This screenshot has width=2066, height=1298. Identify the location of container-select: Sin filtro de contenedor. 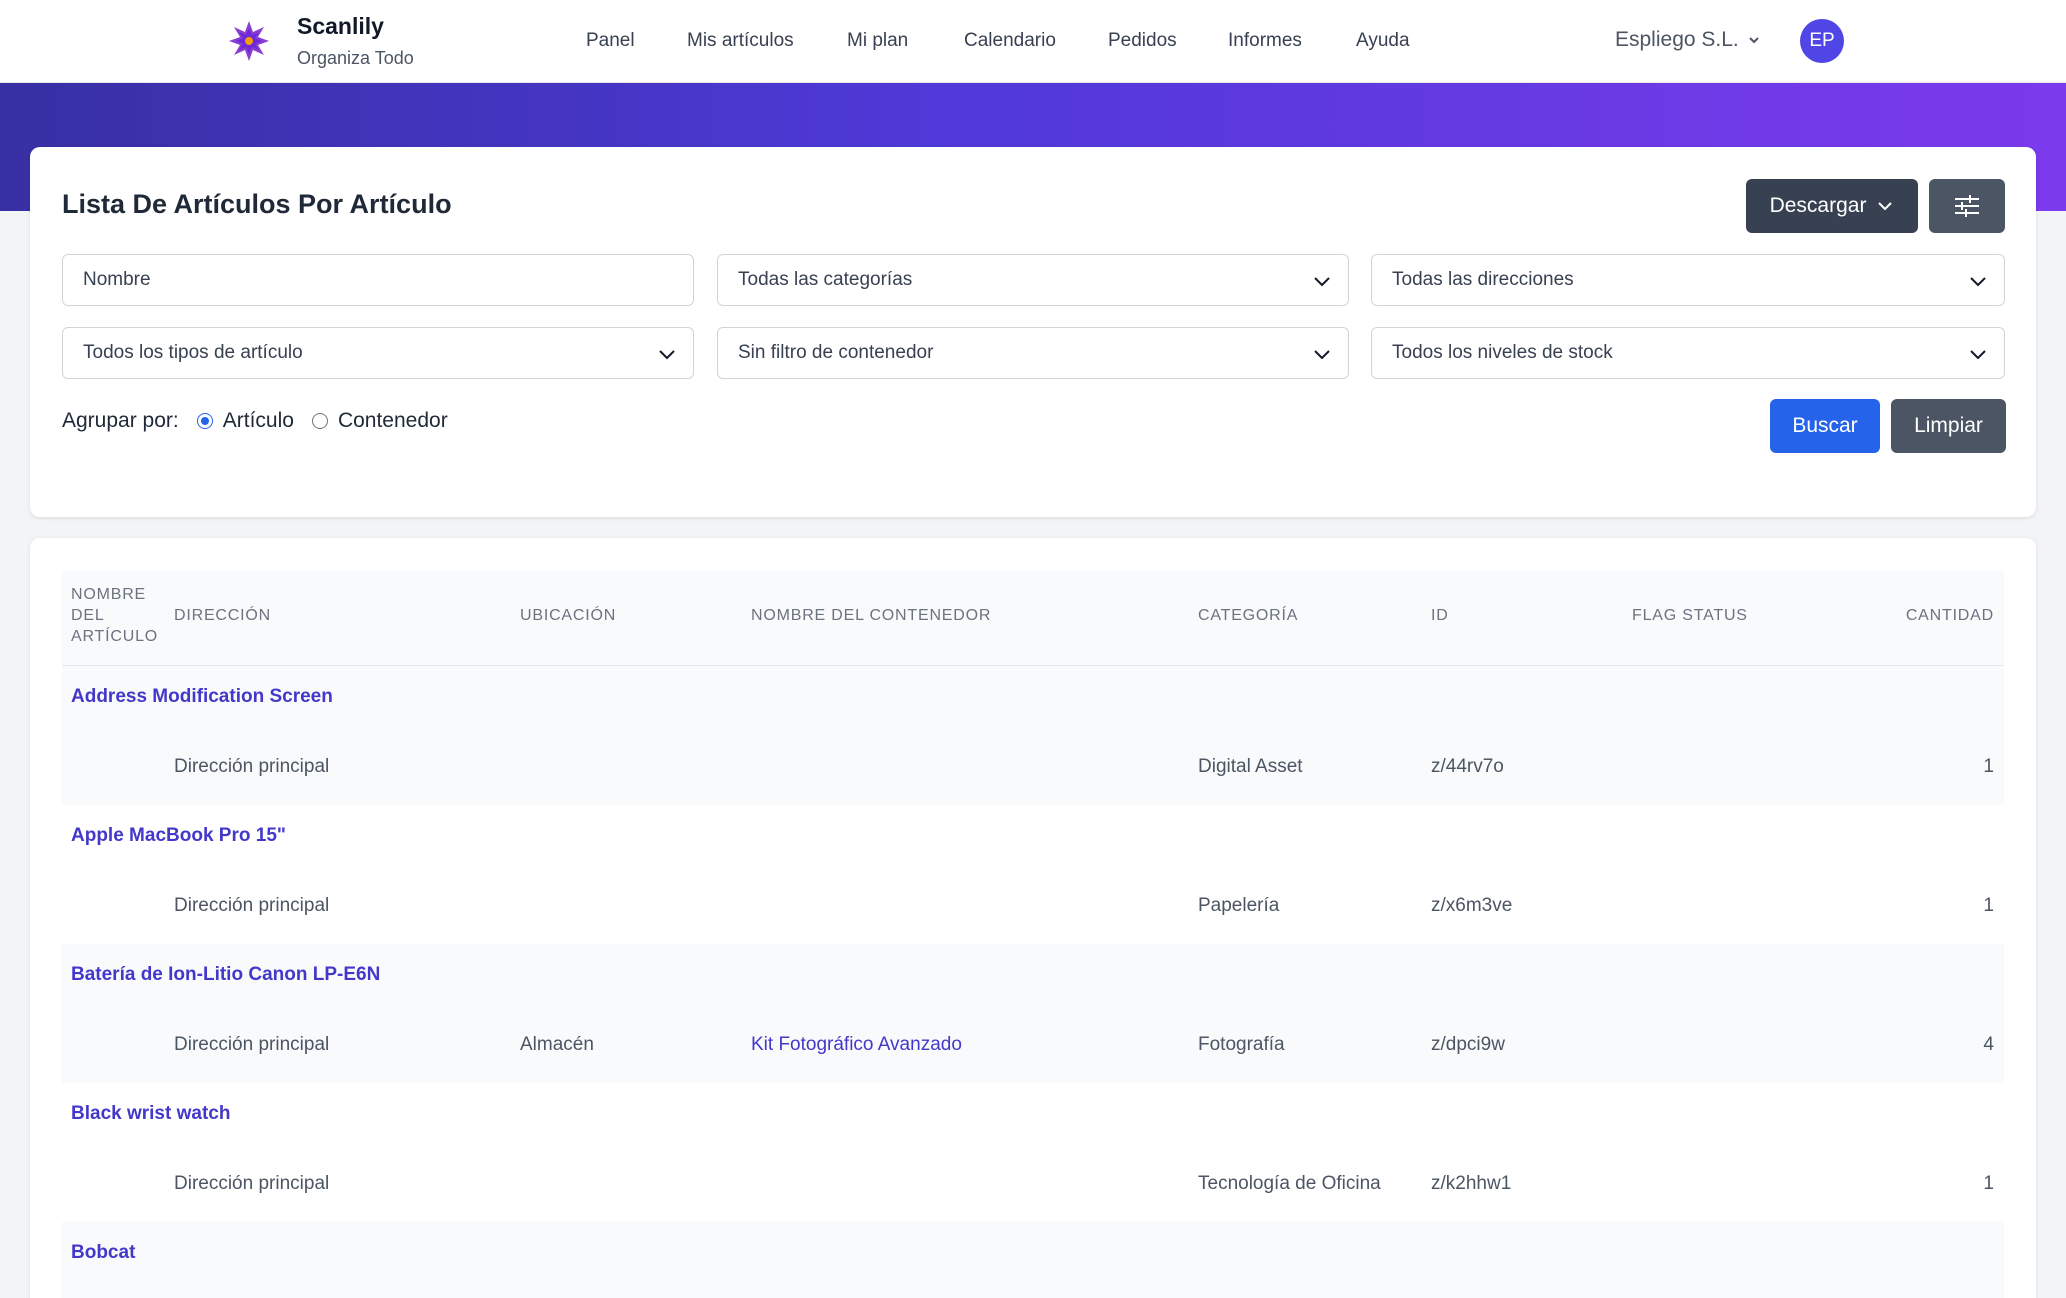
(1033, 353).